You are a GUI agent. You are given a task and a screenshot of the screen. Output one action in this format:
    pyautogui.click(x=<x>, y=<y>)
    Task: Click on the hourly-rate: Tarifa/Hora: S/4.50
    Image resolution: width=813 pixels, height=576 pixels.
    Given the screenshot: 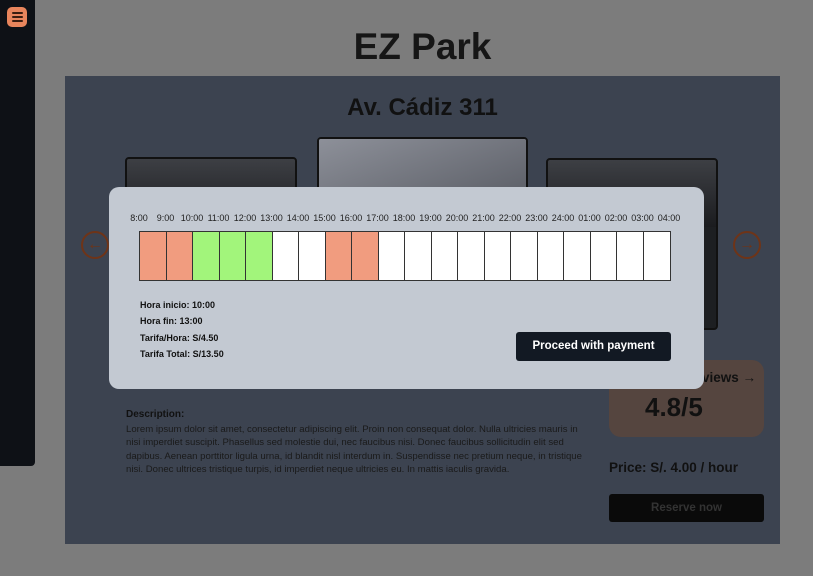 What is the action you would take?
    pyautogui.click(x=179, y=337)
    